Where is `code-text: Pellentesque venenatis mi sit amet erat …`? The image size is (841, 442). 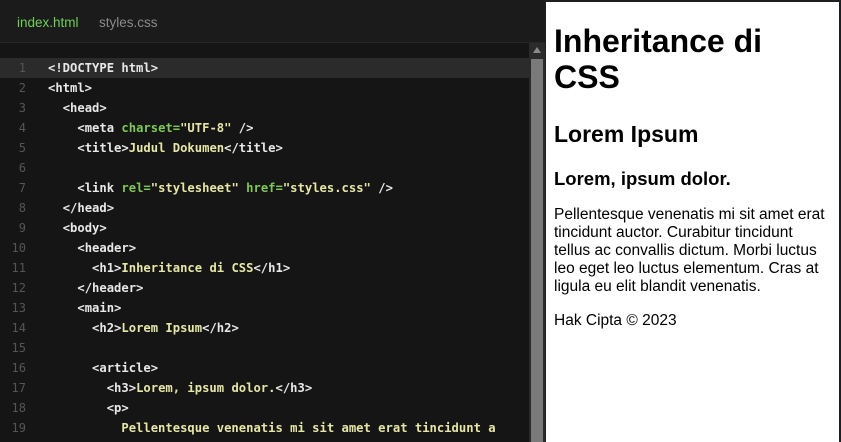
code-text: Pellentesque venenatis mi sit amet erat … is located at coordinates (272, 428).